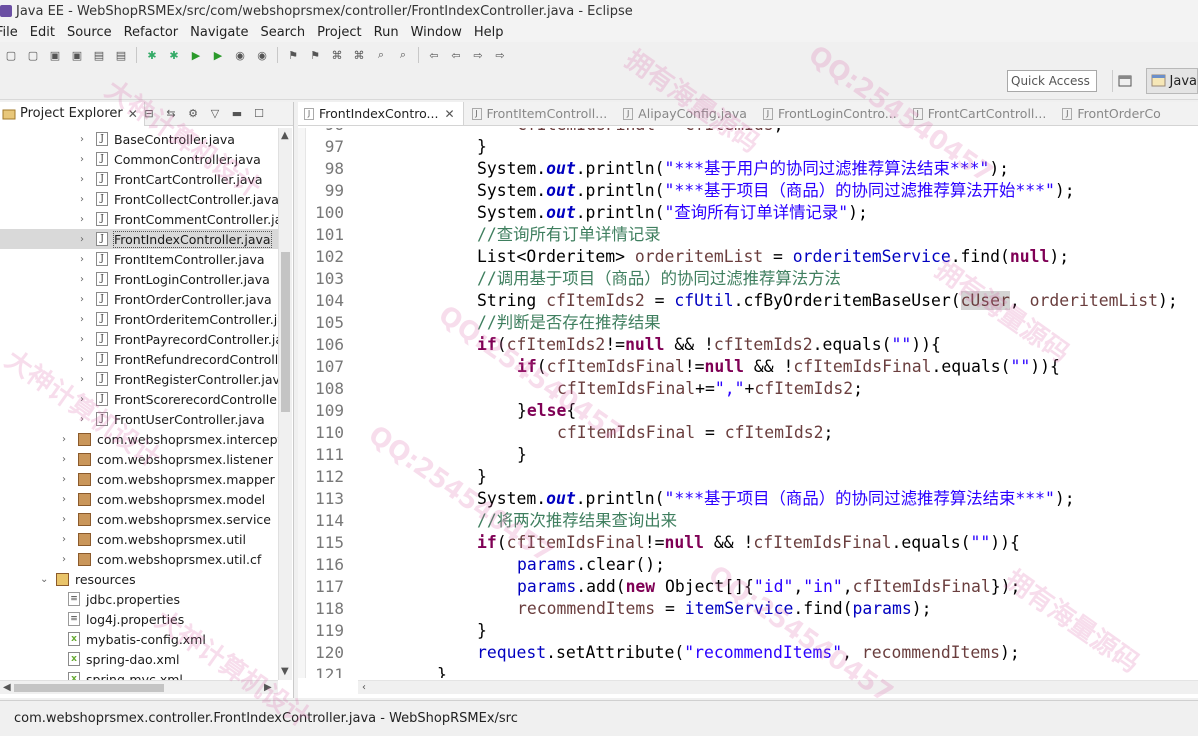  I want to click on tree-item-file: x spring-mvc.xml, so click(122, 674).